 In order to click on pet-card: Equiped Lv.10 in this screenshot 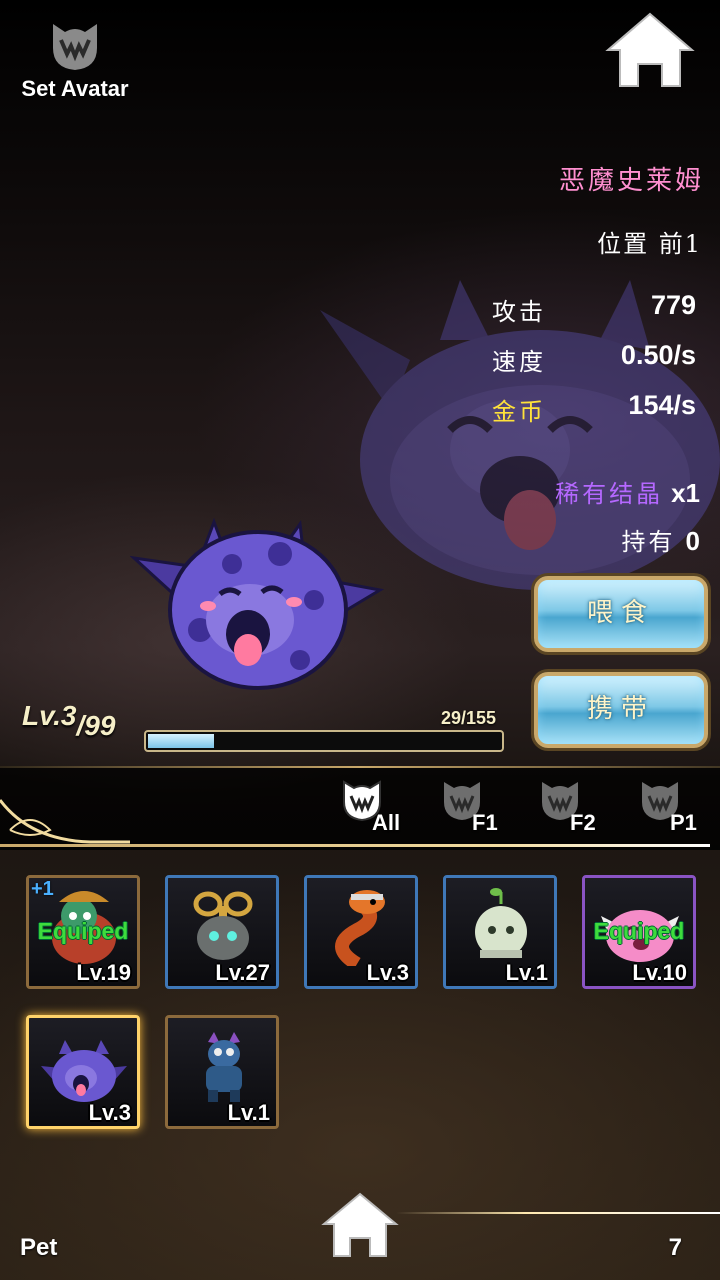, I will do `click(639, 932)`.